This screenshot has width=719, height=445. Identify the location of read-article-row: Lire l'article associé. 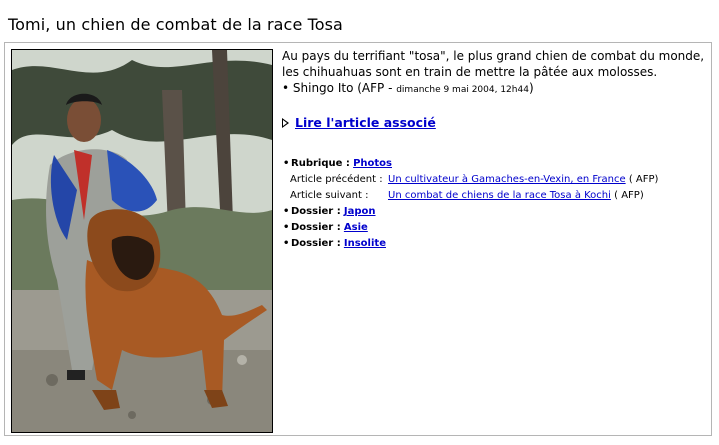
(359, 122).